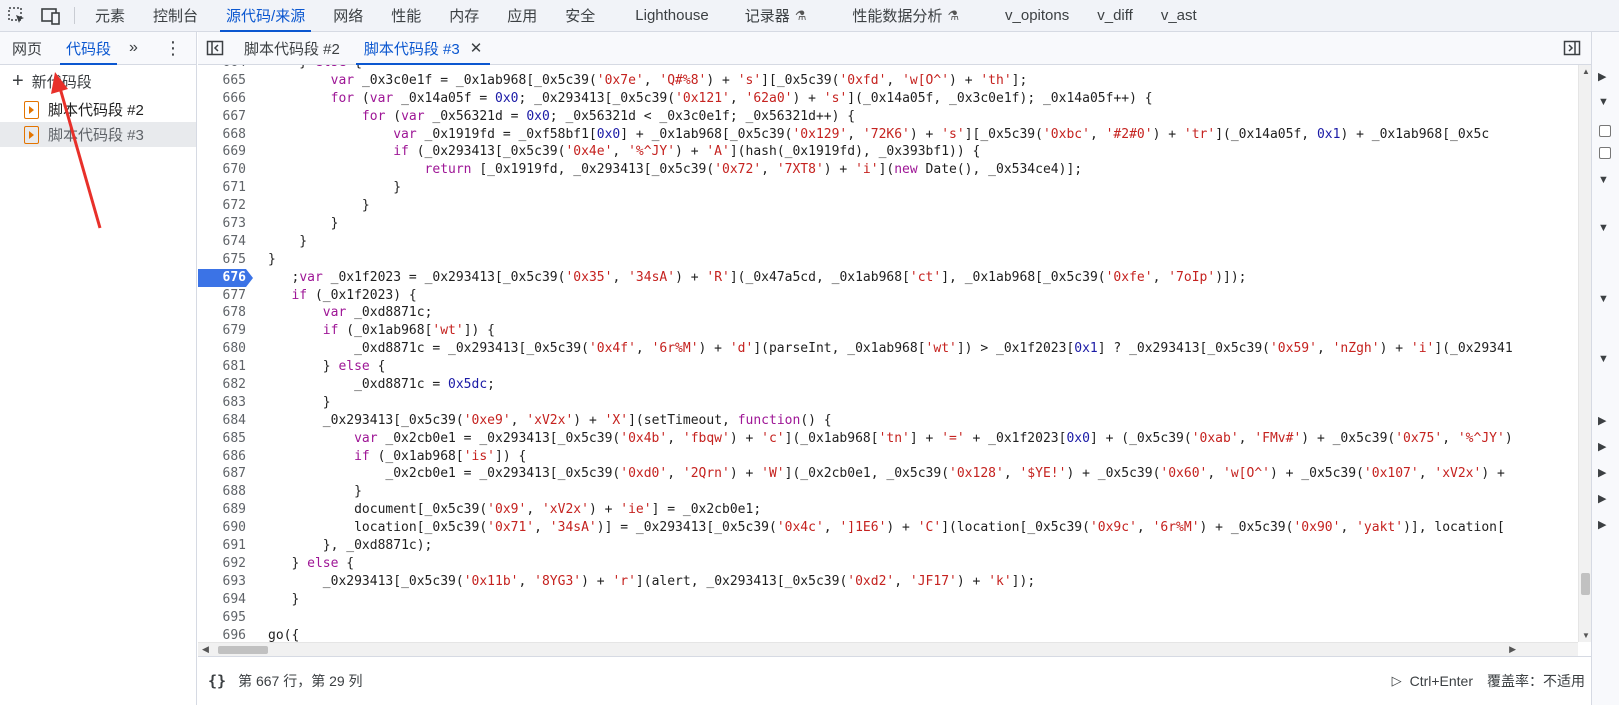  Describe the element at coordinates (888, 546) in the screenshot. I see `code-line: 691 }, _0xd8871c);` at that location.